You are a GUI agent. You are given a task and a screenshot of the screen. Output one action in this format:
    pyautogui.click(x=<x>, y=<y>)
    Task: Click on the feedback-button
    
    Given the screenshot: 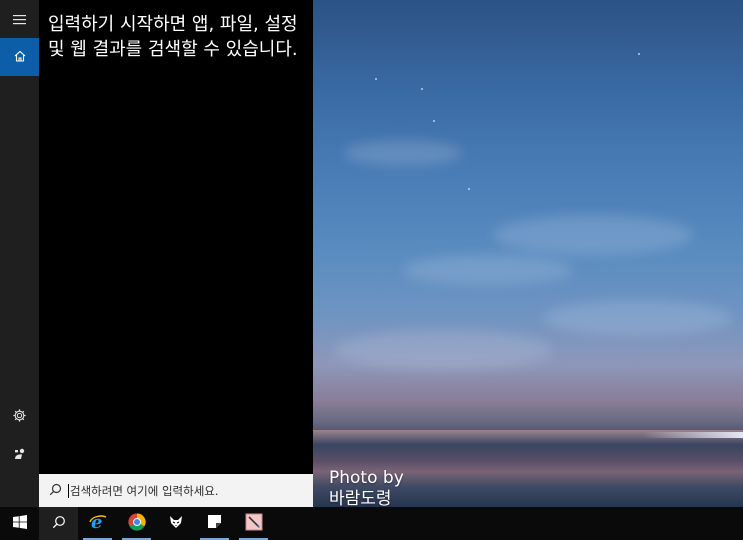 What is the action you would take?
    pyautogui.click(x=19, y=455)
    